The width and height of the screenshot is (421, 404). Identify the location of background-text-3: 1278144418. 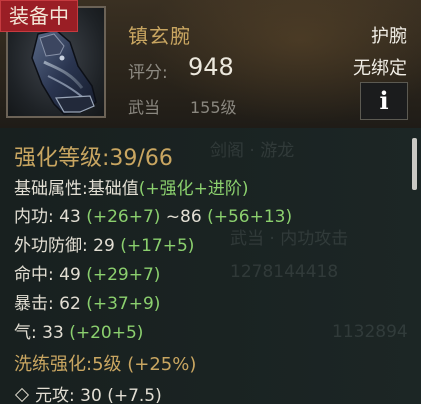
(284, 272).